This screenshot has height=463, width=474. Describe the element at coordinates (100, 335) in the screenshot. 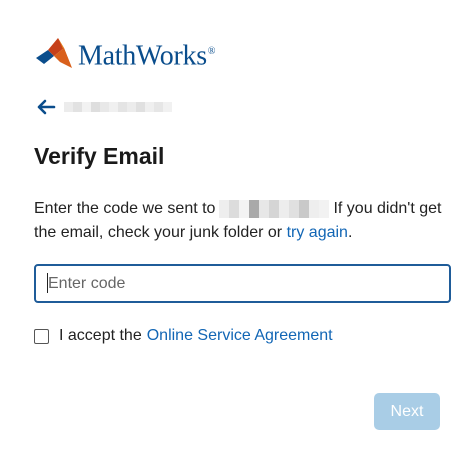

I see `agreement-label: I accept the` at that location.